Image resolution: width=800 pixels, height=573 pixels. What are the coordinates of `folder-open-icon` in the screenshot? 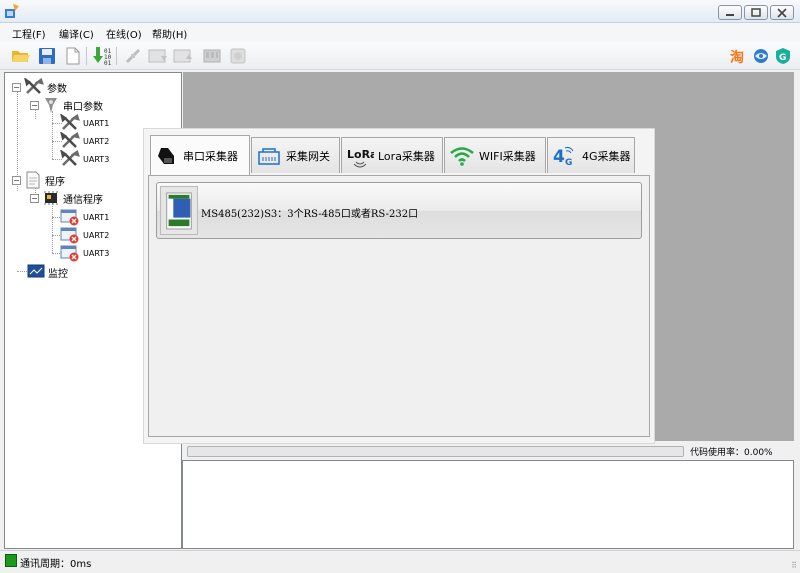 It's located at (21, 56).